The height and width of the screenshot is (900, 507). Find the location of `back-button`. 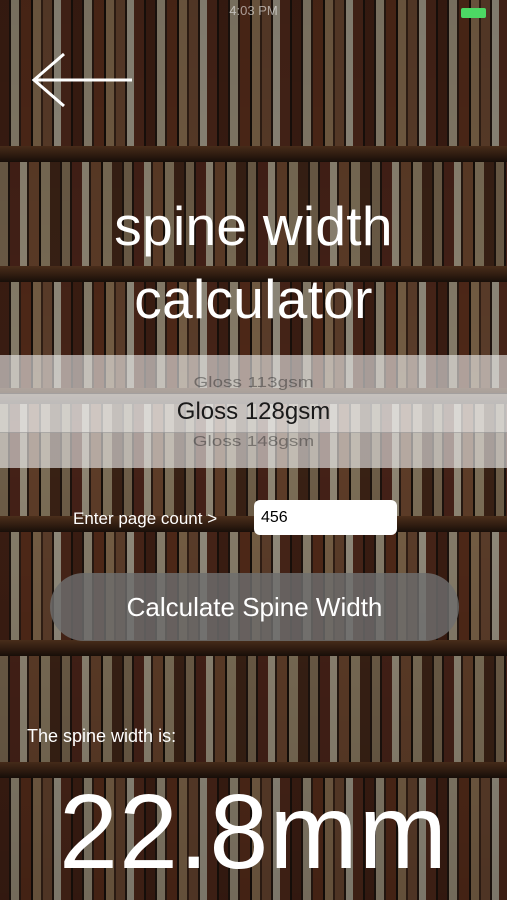

back-button is located at coordinates (82, 80).